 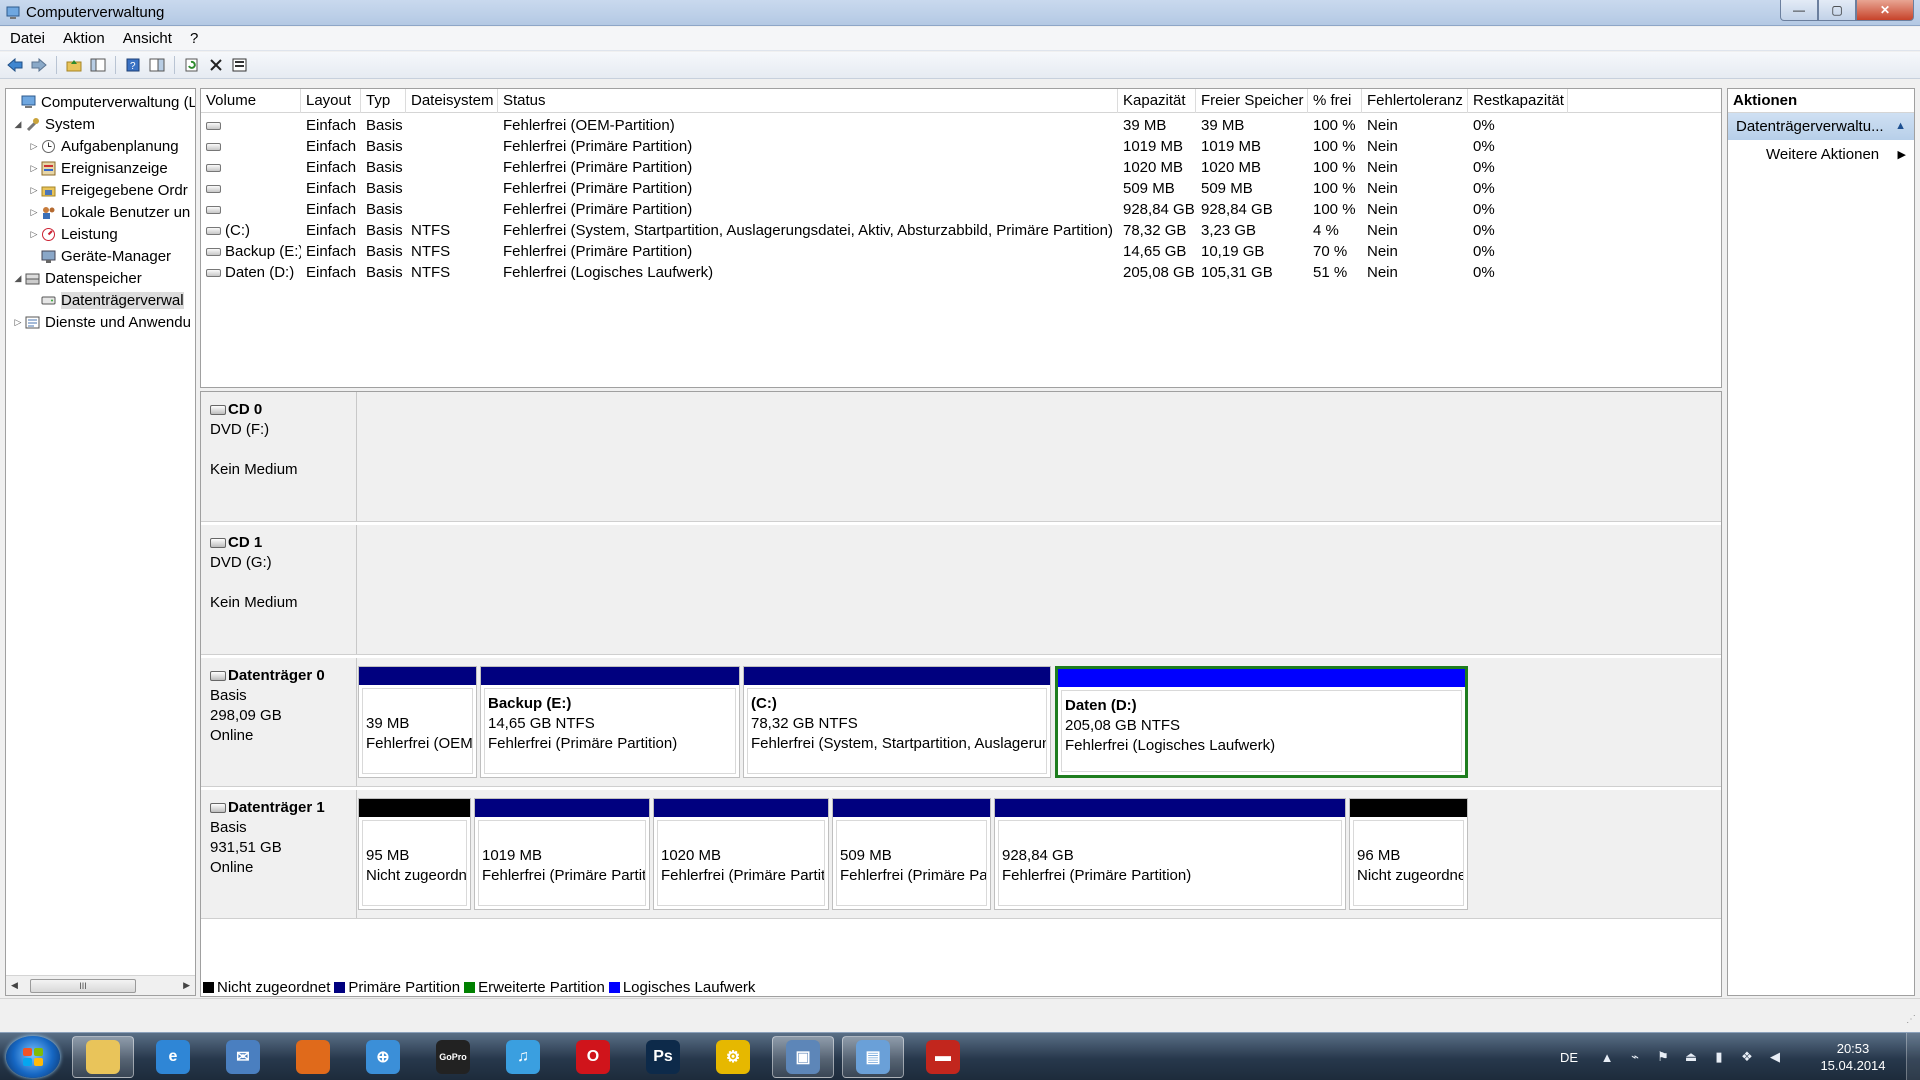 What do you see at coordinates (251, 101) in the screenshot?
I see `column-header: Volume` at bounding box center [251, 101].